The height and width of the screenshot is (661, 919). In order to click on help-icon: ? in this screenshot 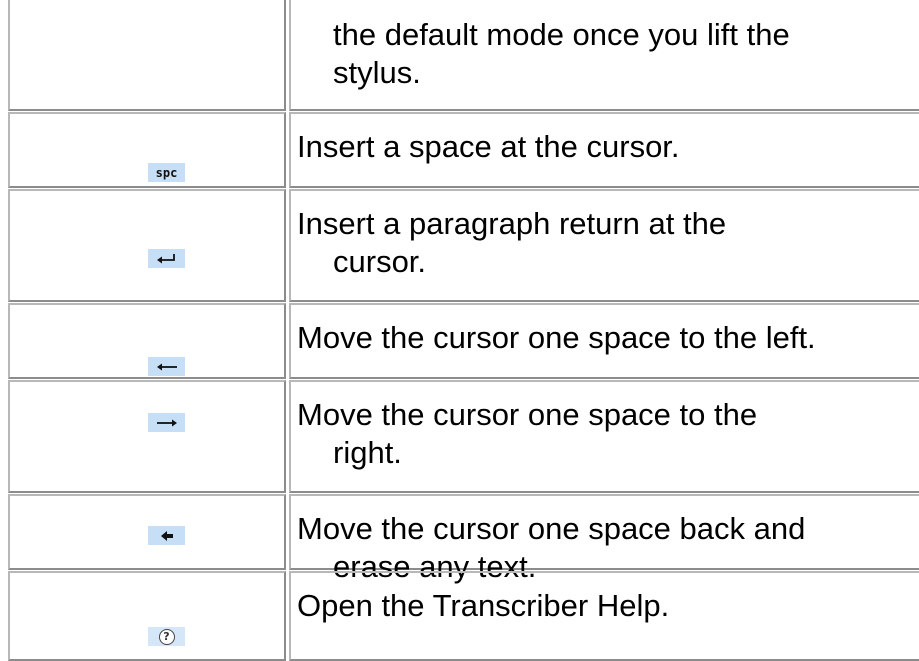, I will do `click(166, 636)`.